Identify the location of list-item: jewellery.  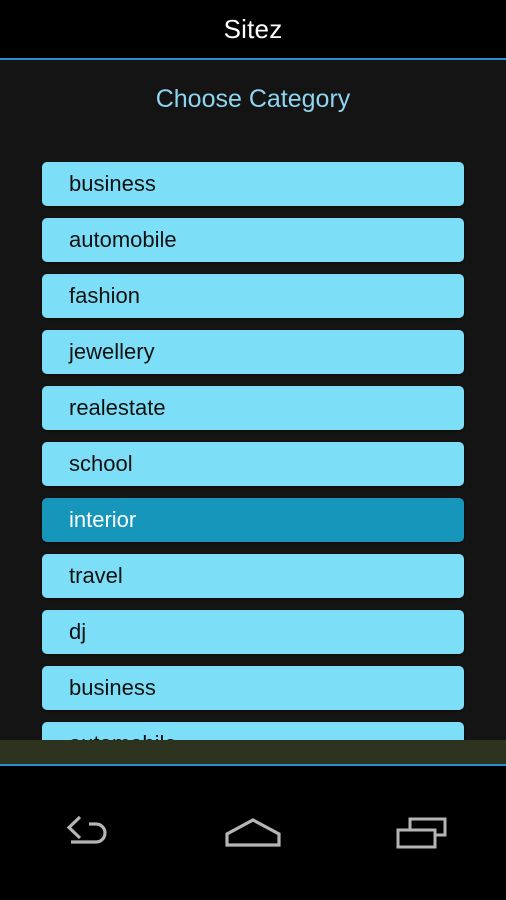
(253, 352).